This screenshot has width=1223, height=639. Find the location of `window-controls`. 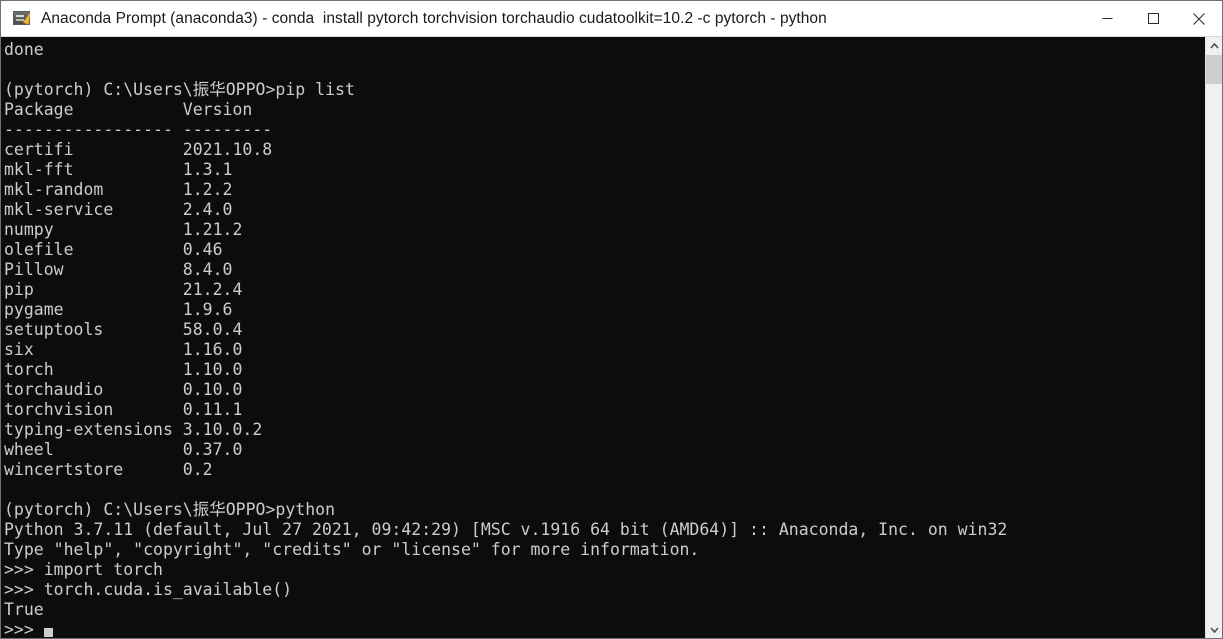

window-controls is located at coordinates (1153, 18).